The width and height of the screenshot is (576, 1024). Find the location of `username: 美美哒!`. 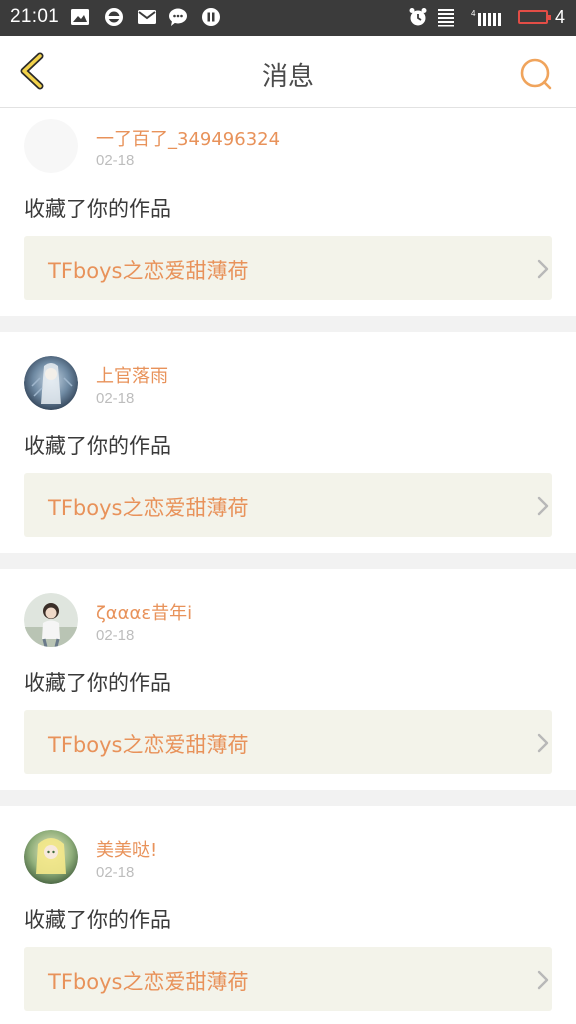

username: 美美哒! is located at coordinates (126, 849).